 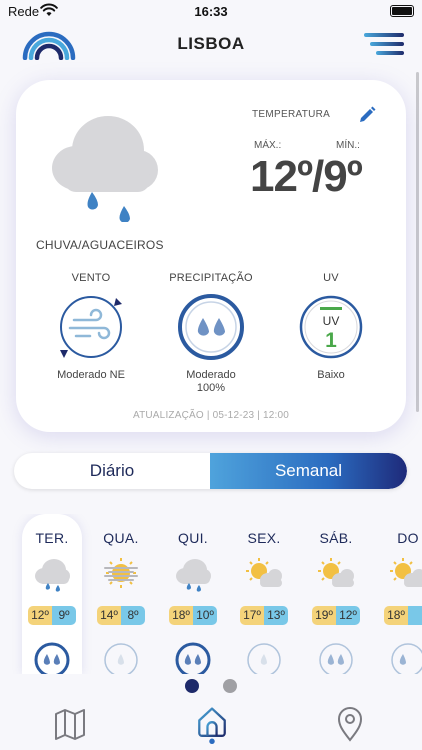 I want to click on precipitation-intensity: Moderado, so click(x=211, y=375).